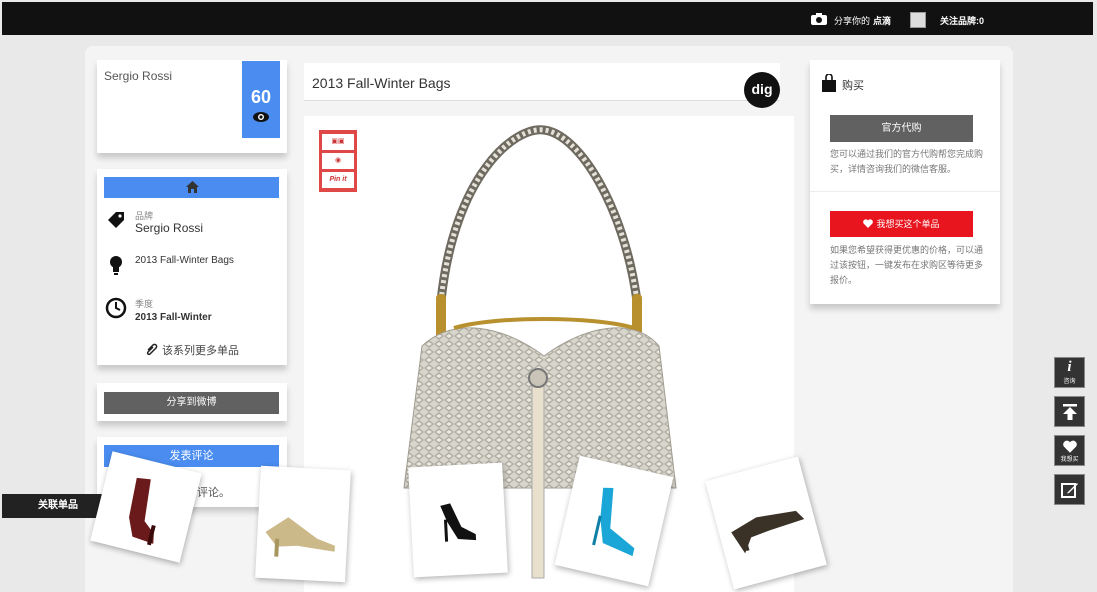  What do you see at coordinates (200, 351) in the screenshot?
I see `more-link-label: 该系列更多单品` at bounding box center [200, 351].